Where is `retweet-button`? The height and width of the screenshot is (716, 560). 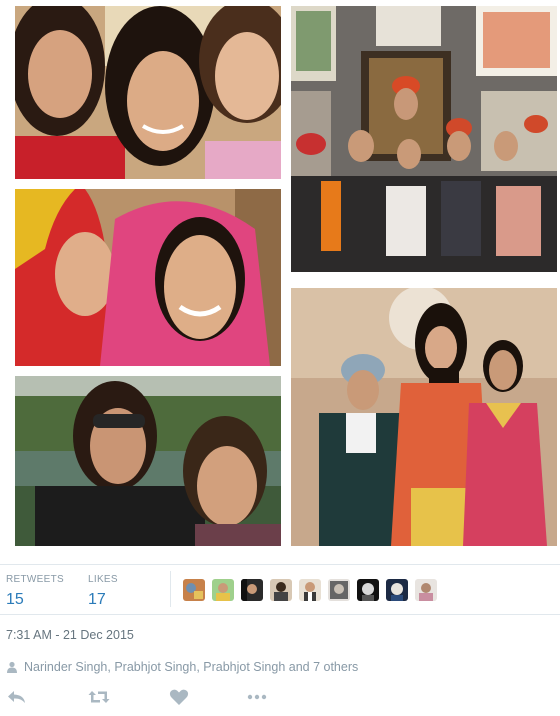 retweet-button is located at coordinates (99, 697).